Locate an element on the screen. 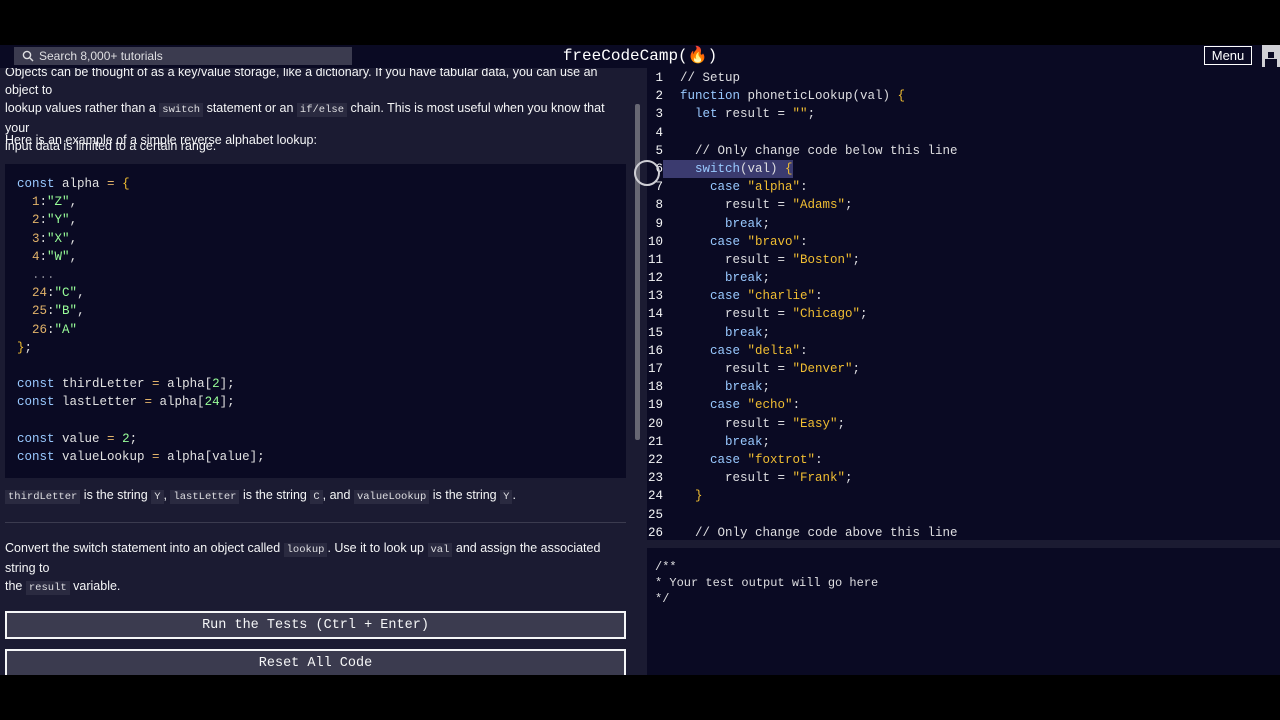 The width and height of the screenshot is (1280, 720). task-text: variable. is located at coordinates (95, 586).